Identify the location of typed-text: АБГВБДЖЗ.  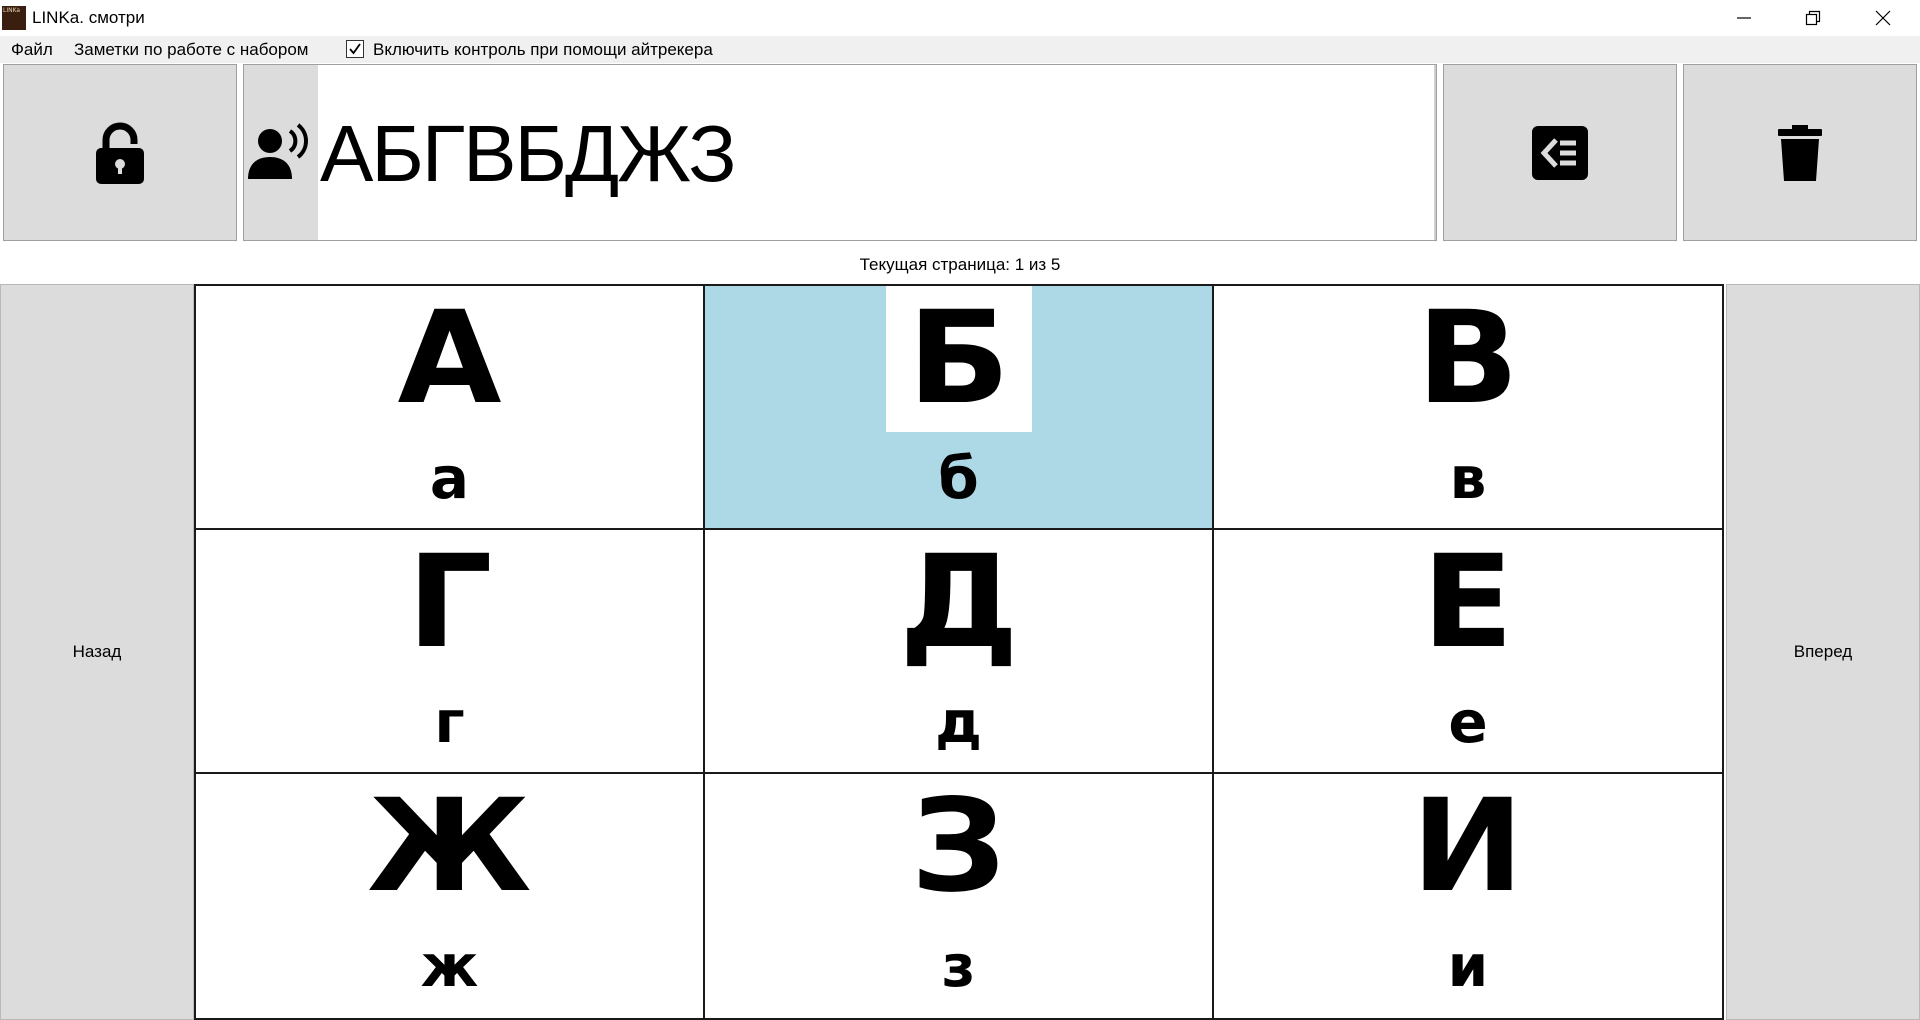
(528, 153).